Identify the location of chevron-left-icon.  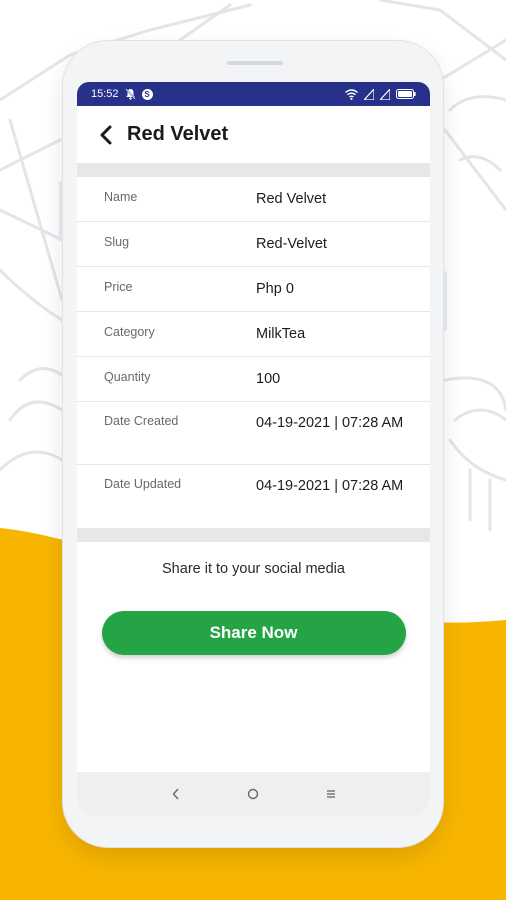
(109, 135).